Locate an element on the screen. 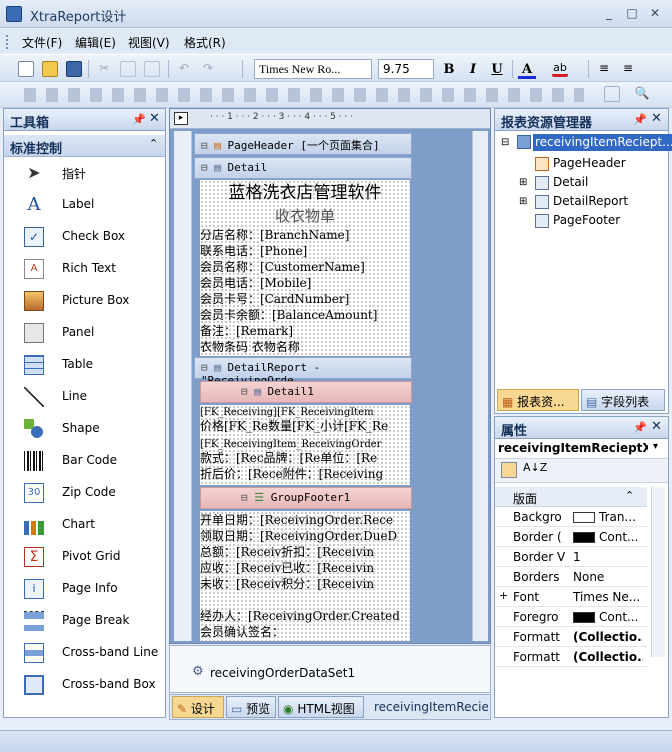  categorized-icon is located at coordinates (509, 470).